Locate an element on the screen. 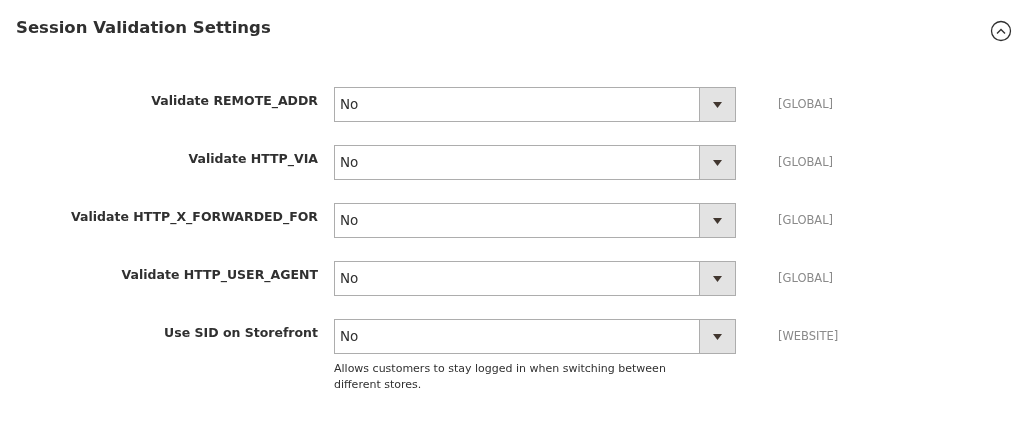  scope-label: [WEBSITE] is located at coordinates (808, 336).